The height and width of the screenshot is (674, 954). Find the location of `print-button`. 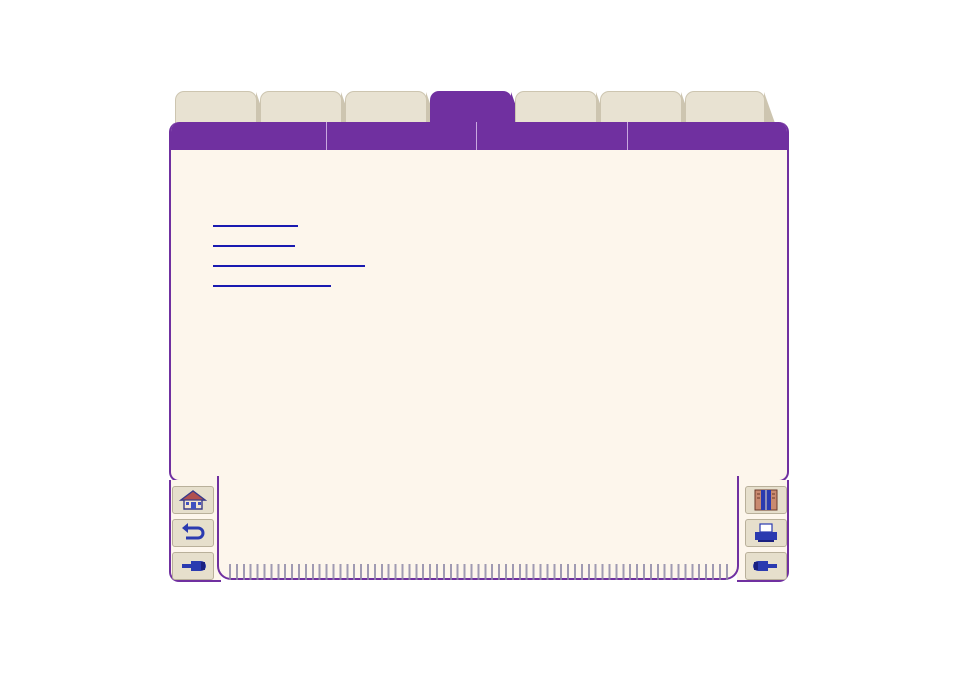

print-button is located at coordinates (766, 533).